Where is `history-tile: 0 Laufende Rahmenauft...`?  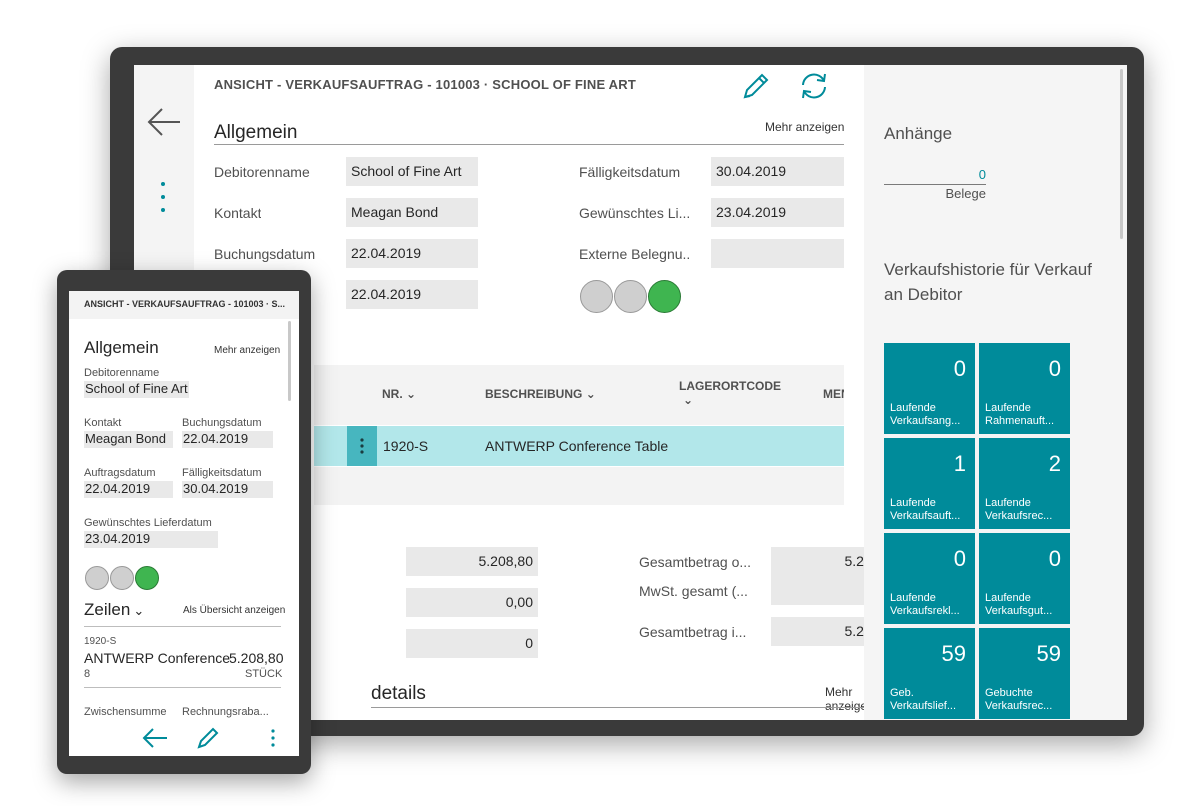
history-tile: 0 Laufende Rahmenauft... is located at coordinates (1024, 388).